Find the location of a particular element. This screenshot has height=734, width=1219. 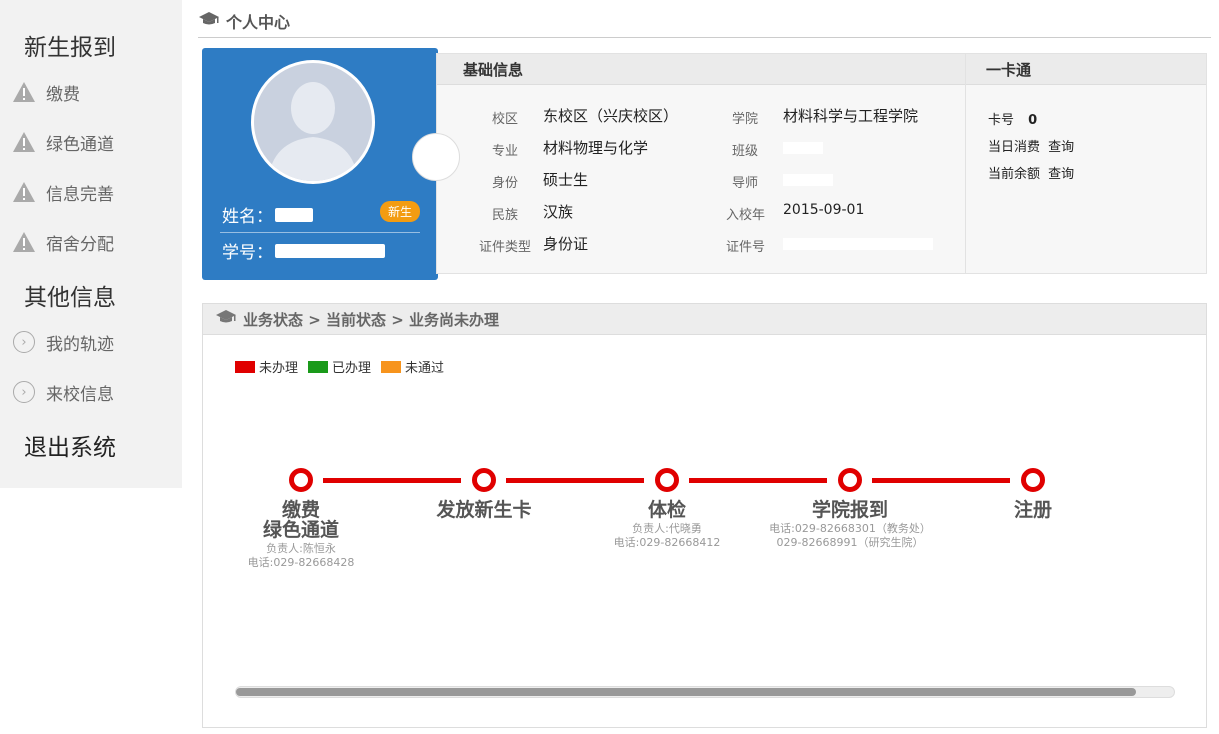

stage-node-health is located at coordinates (667, 480).